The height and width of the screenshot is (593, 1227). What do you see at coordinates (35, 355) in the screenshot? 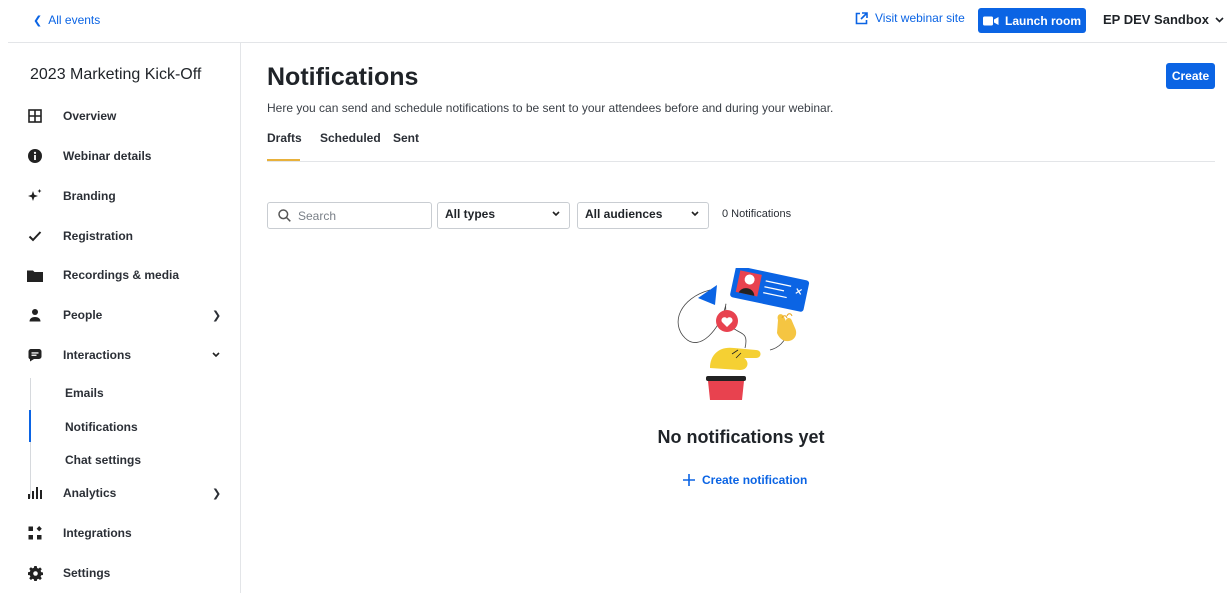
I see `chat-icon` at bounding box center [35, 355].